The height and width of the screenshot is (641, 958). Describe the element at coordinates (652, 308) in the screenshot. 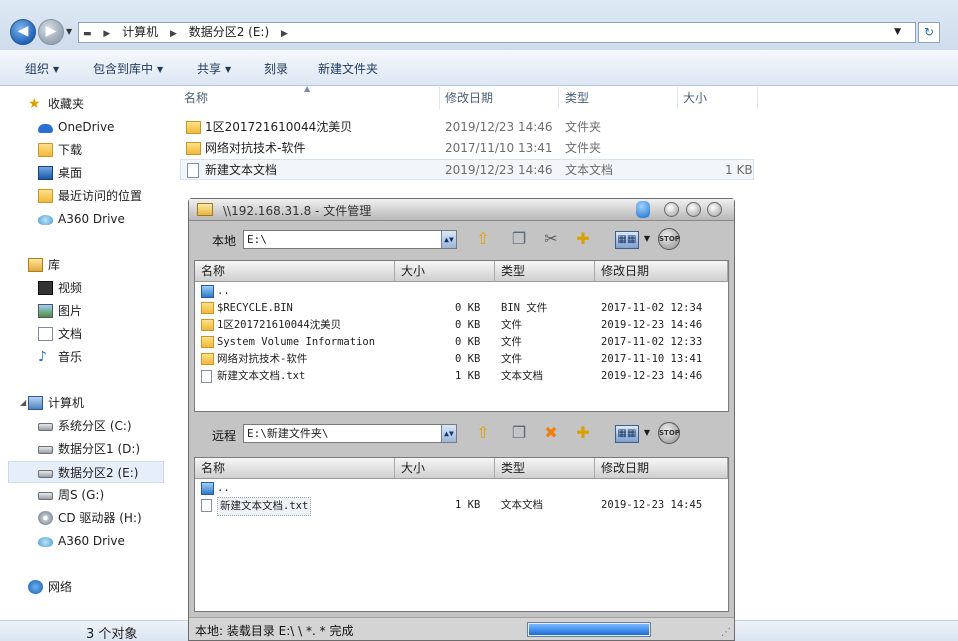

I see `item-date: 2017-11-02 12:34` at that location.